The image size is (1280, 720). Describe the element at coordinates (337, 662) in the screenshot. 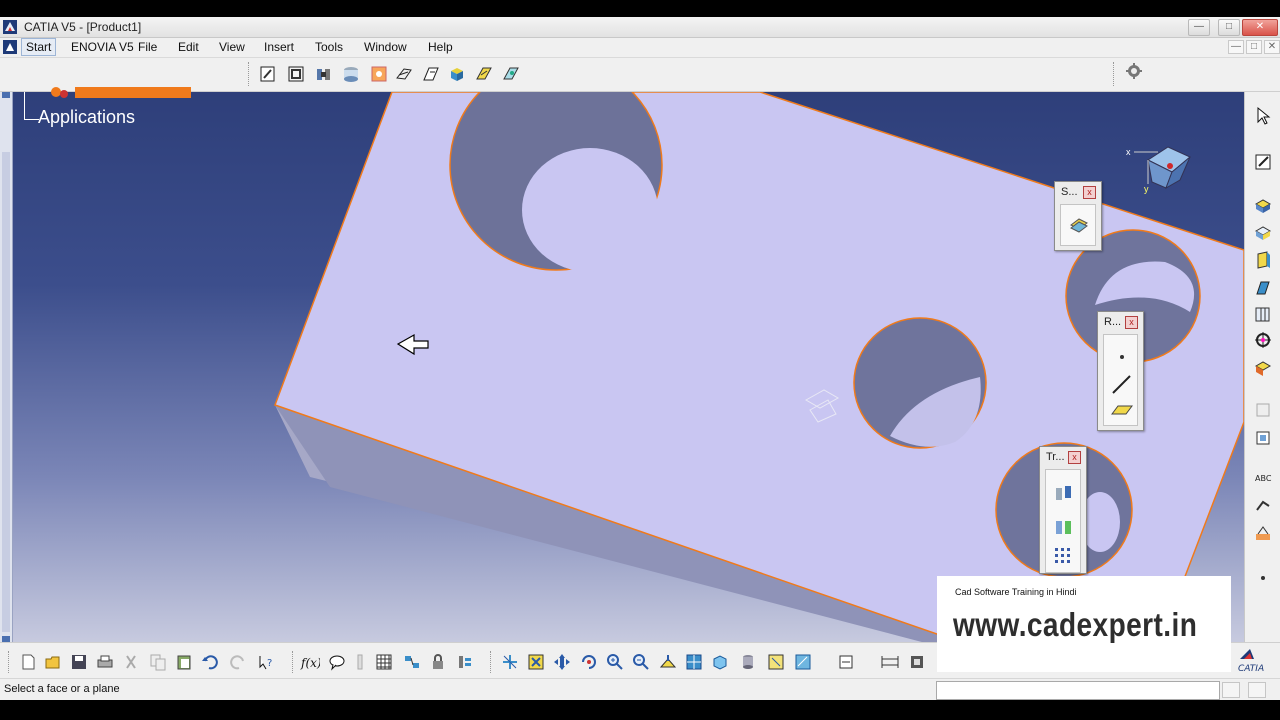

I see `comment-icon` at that location.